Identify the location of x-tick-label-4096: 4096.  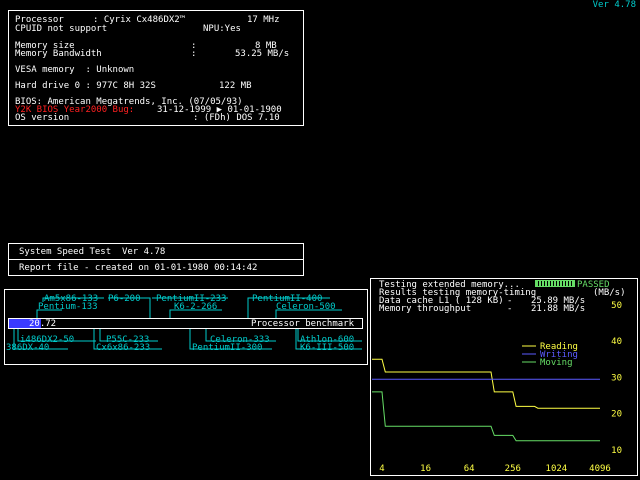
(600, 469).